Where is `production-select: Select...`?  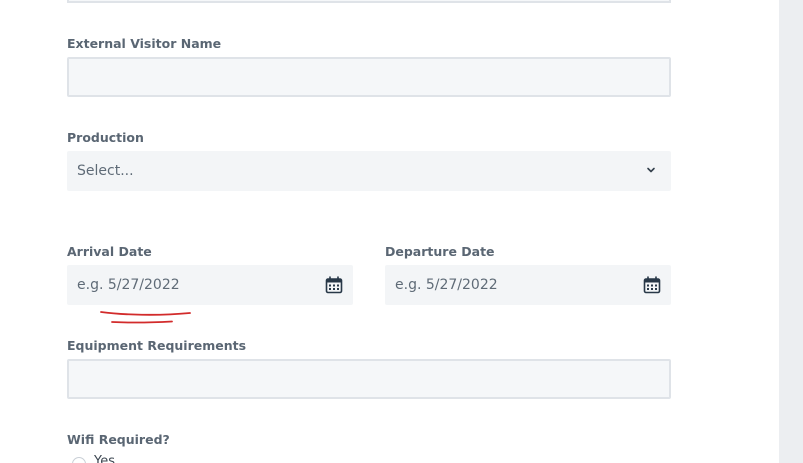
production-select: Select... is located at coordinates (369, 171).